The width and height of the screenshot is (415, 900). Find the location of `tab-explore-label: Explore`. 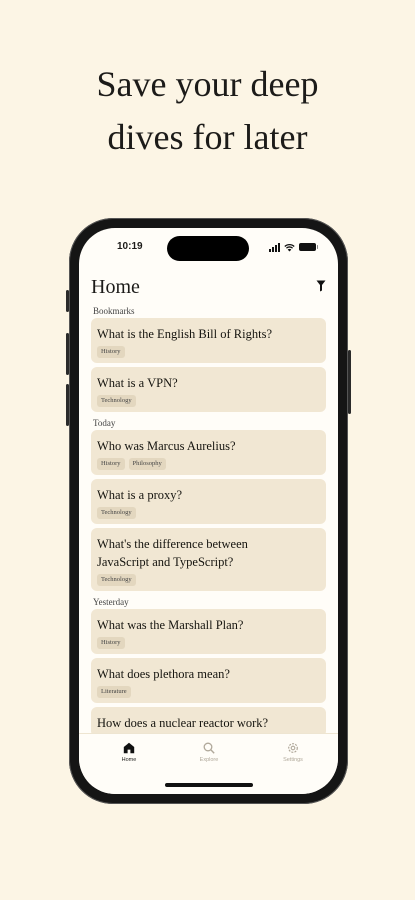

tab-explore-label: Explore is located at coordinates (209, 760).